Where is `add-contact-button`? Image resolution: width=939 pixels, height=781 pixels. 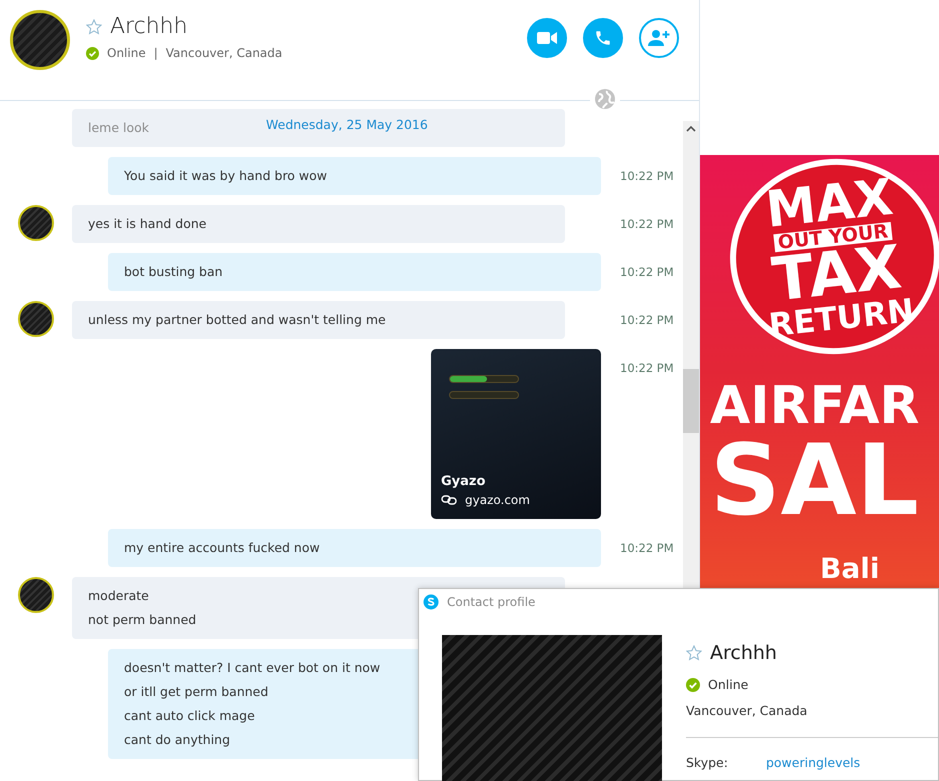
add-contact-button is located at coordinates (659, 38).